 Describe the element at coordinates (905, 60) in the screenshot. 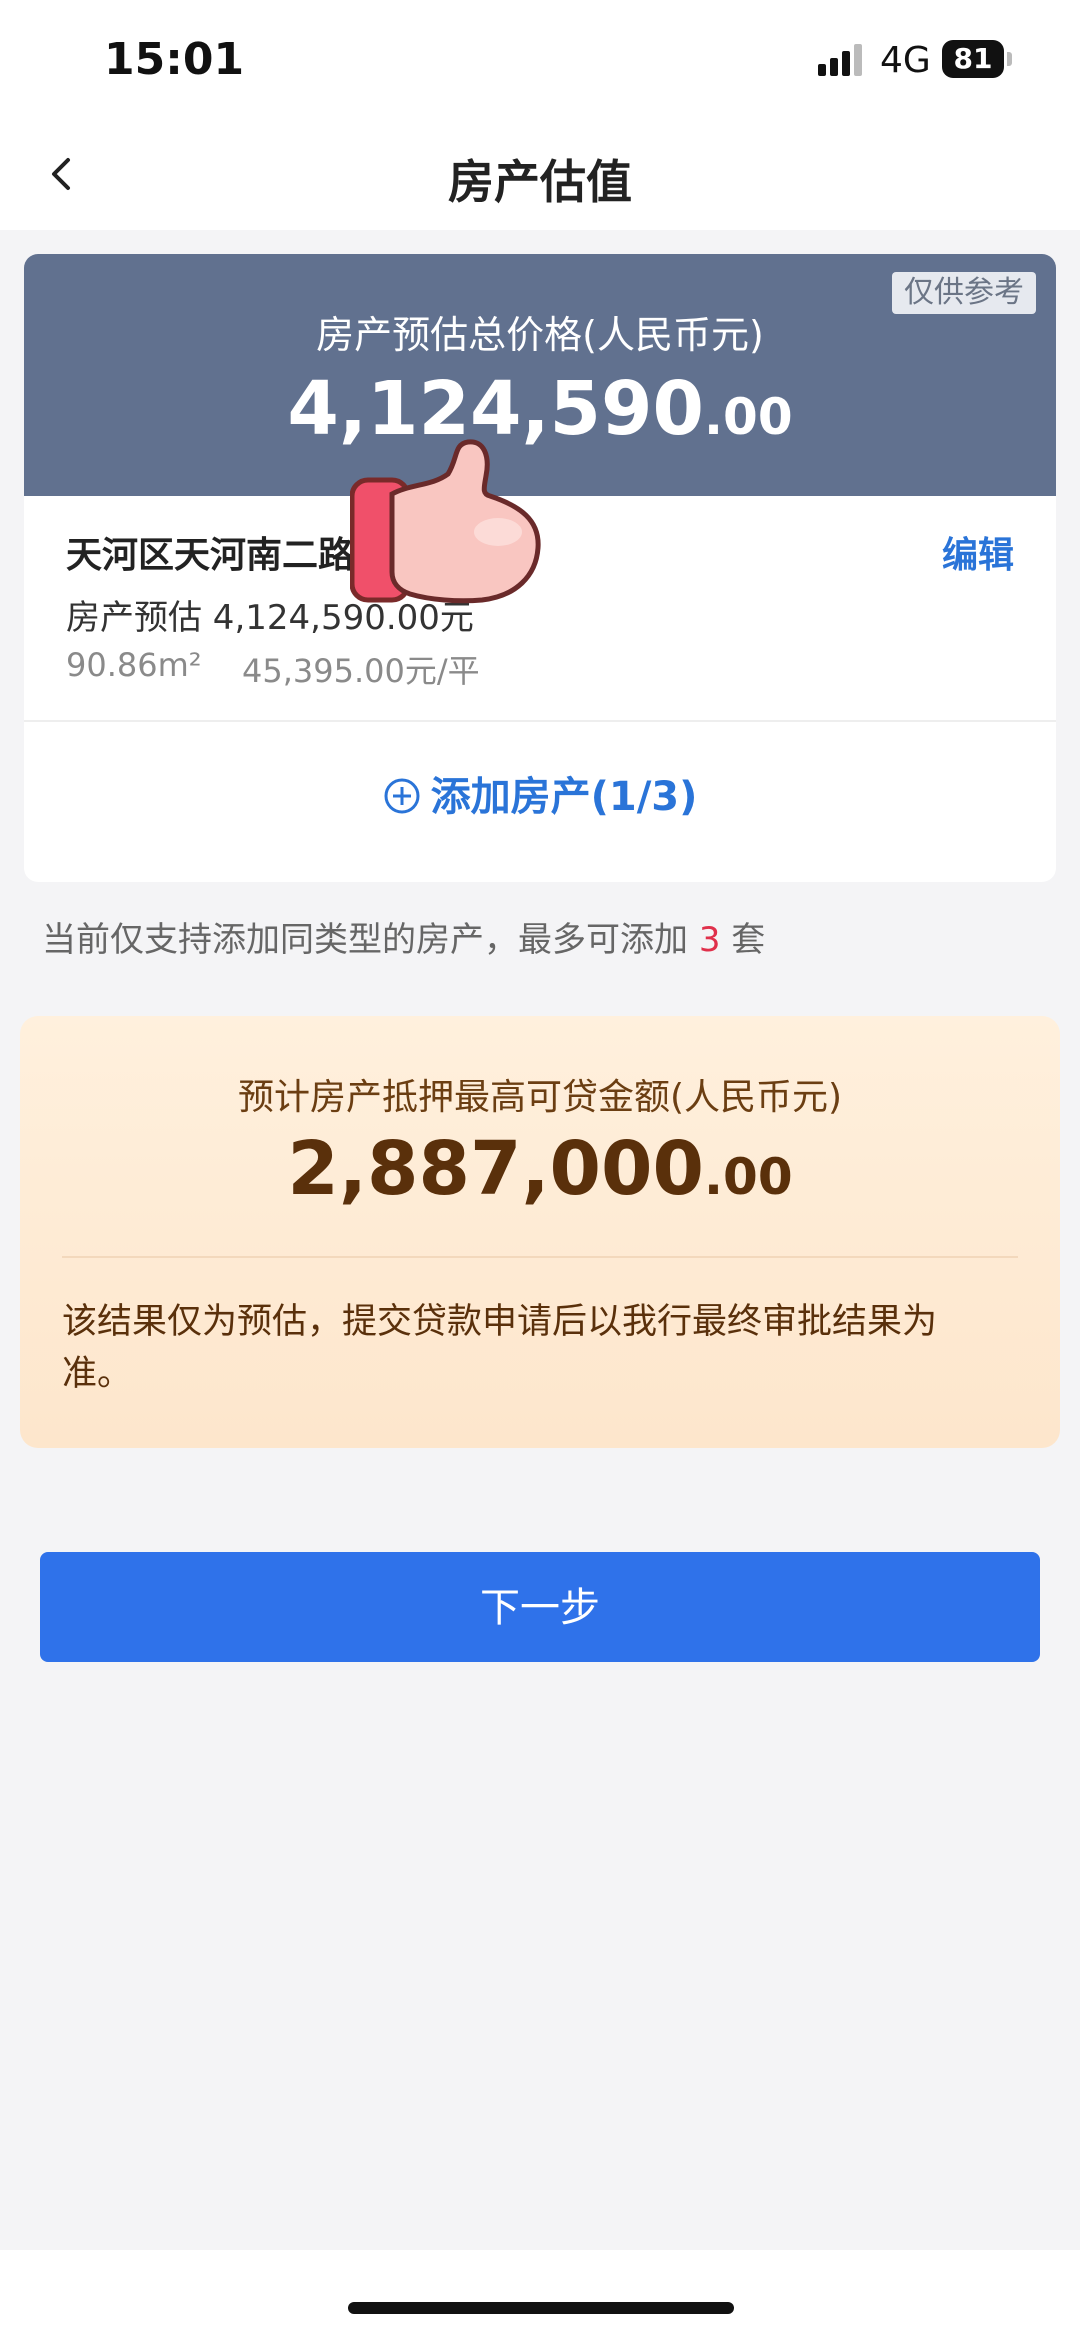

I see `network-type: 4G` at that location.